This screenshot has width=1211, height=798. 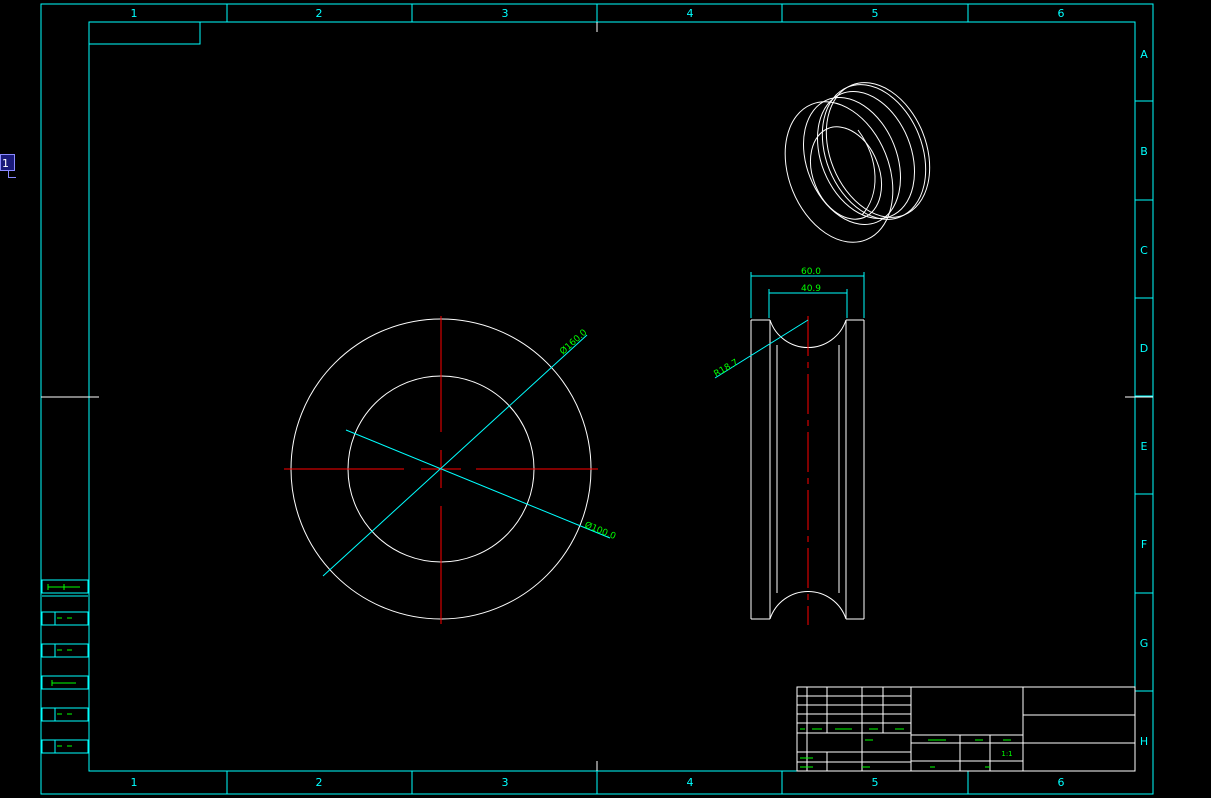 I want to click on outer-diameter-label: Ø160.0, so click(x=574, y=342).